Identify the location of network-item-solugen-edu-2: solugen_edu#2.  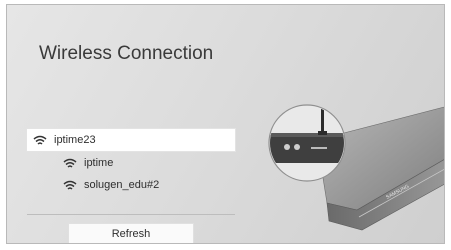
(146, 185).